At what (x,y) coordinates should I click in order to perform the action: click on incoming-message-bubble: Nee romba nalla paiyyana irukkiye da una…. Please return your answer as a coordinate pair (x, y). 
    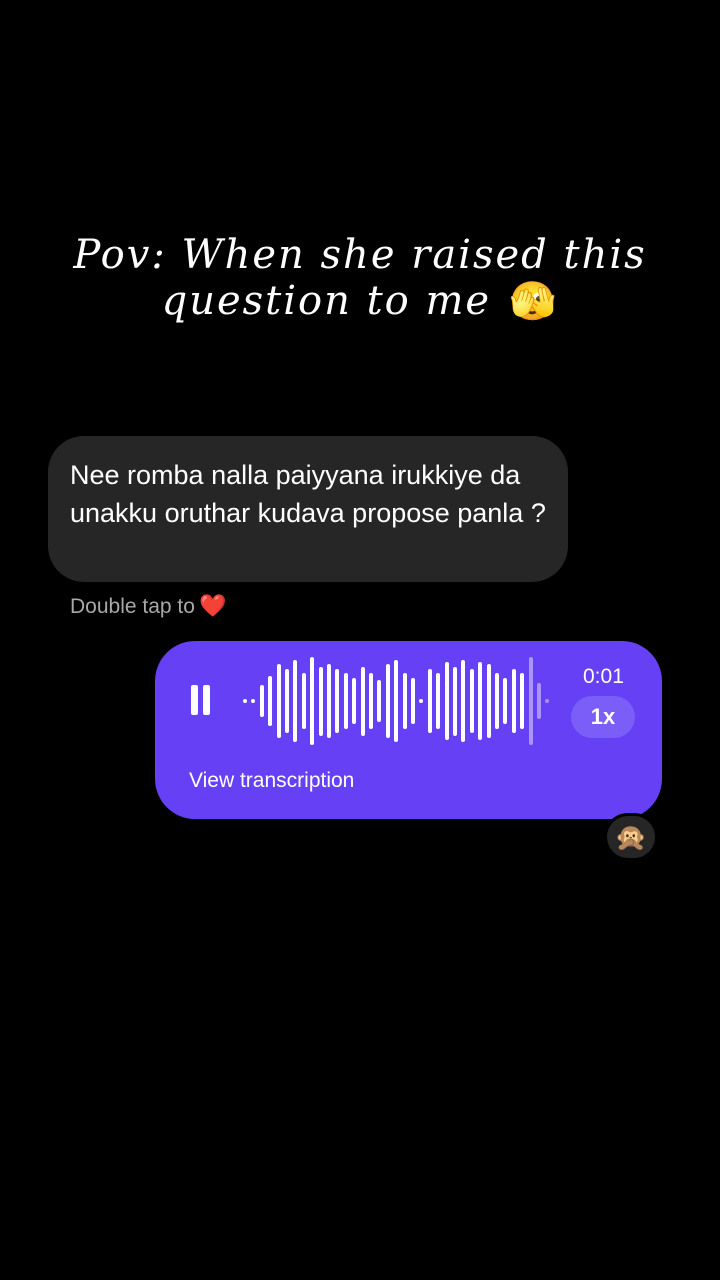
    Looking at the image, I should click on (308, 509).